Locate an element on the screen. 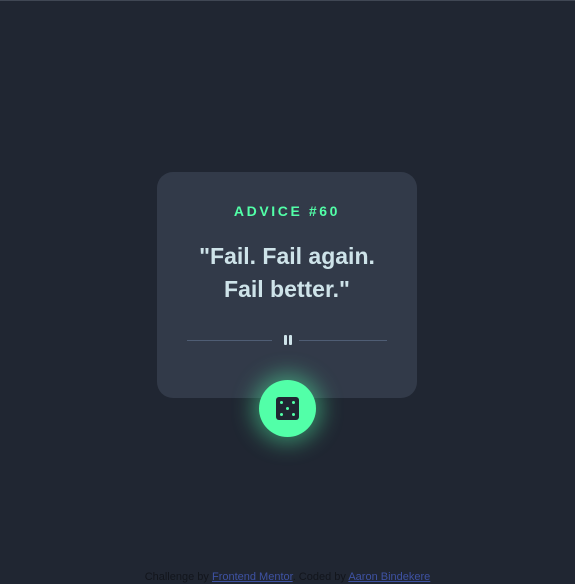 The image size is (575, 584). generate-advice-button is located at coordinates (287, 408).